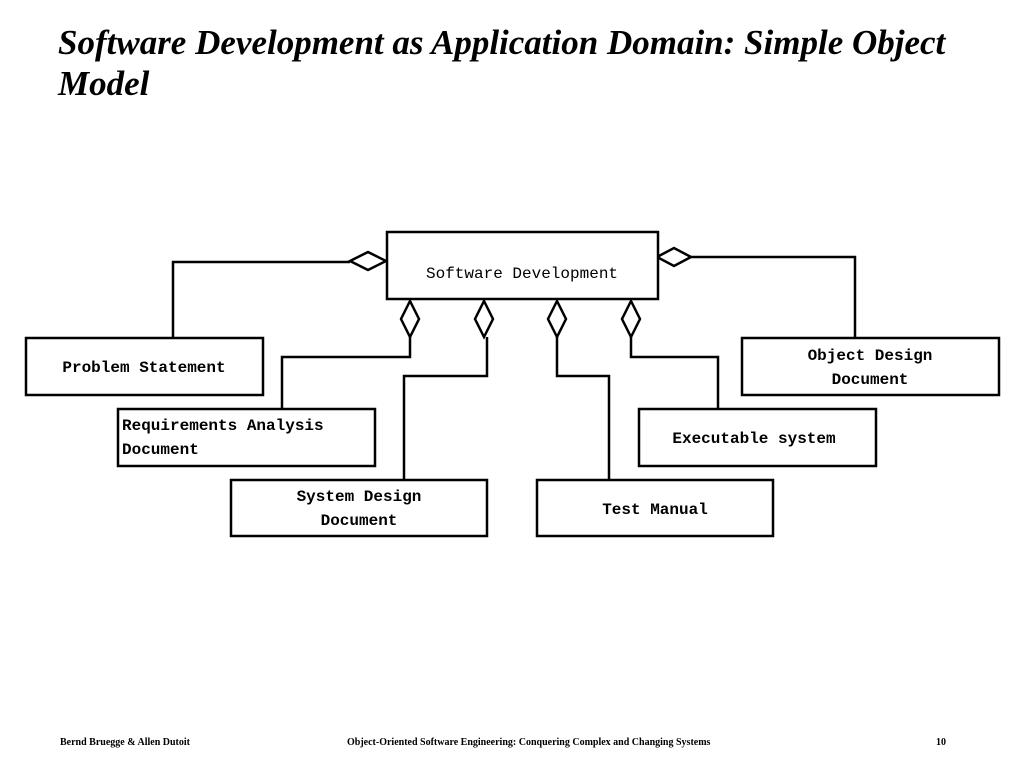 The width and height of the screenshot is (1024, 768). I want to click on link-object-design, so click(774, 296).